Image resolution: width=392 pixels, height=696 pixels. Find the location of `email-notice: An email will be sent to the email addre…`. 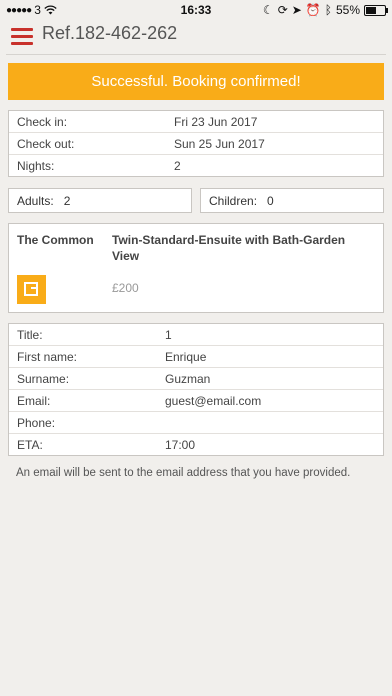

email-notice: An email will be sent to the email addre… is located at coordinates (183, 473).